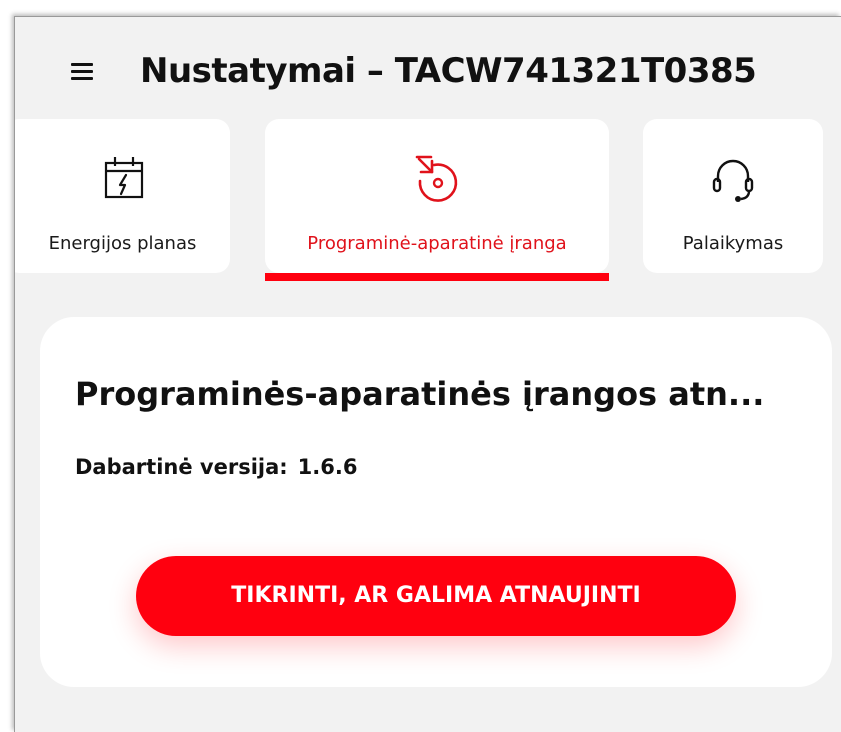 The image size is (841, 732). I want to click on tab-energy-plan: Energijos planas, so click(122, 196).